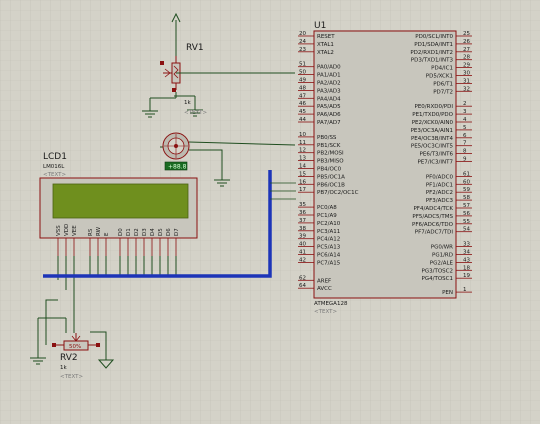 The height and width of the screenshot is (424, 540). I want to click on u1-pin-number: 36, so click(302, 213).